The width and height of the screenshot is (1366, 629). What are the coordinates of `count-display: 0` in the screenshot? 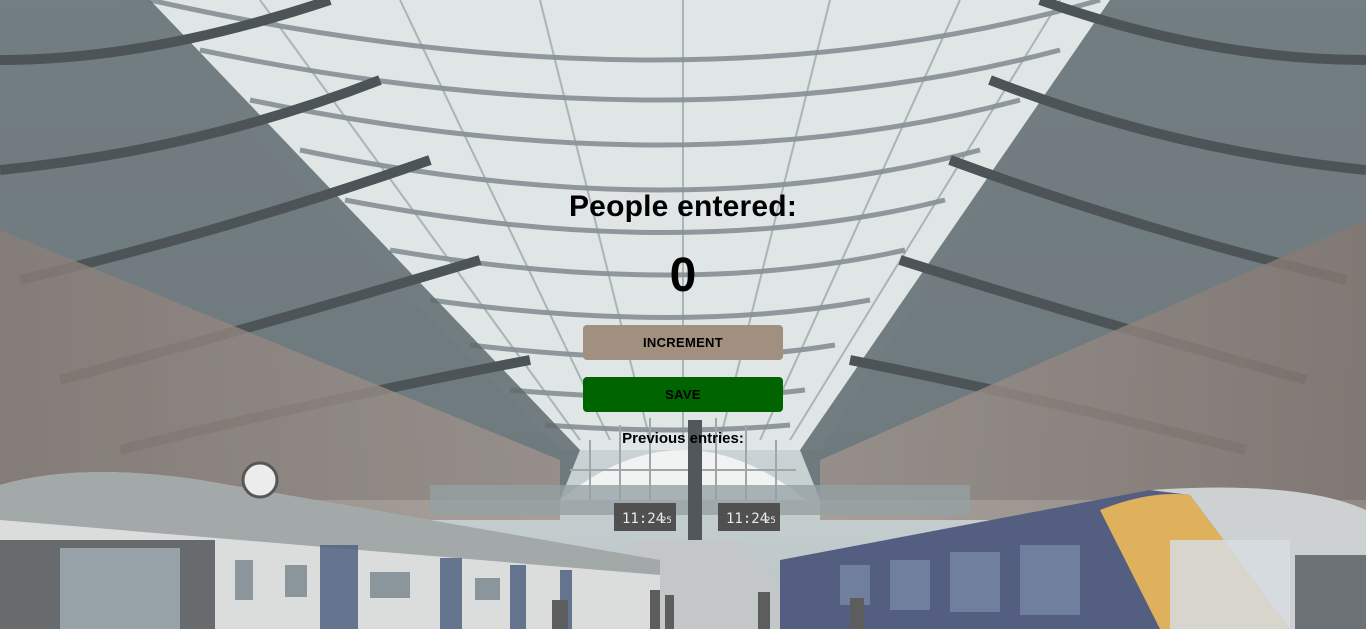 It's located at (683, 275).